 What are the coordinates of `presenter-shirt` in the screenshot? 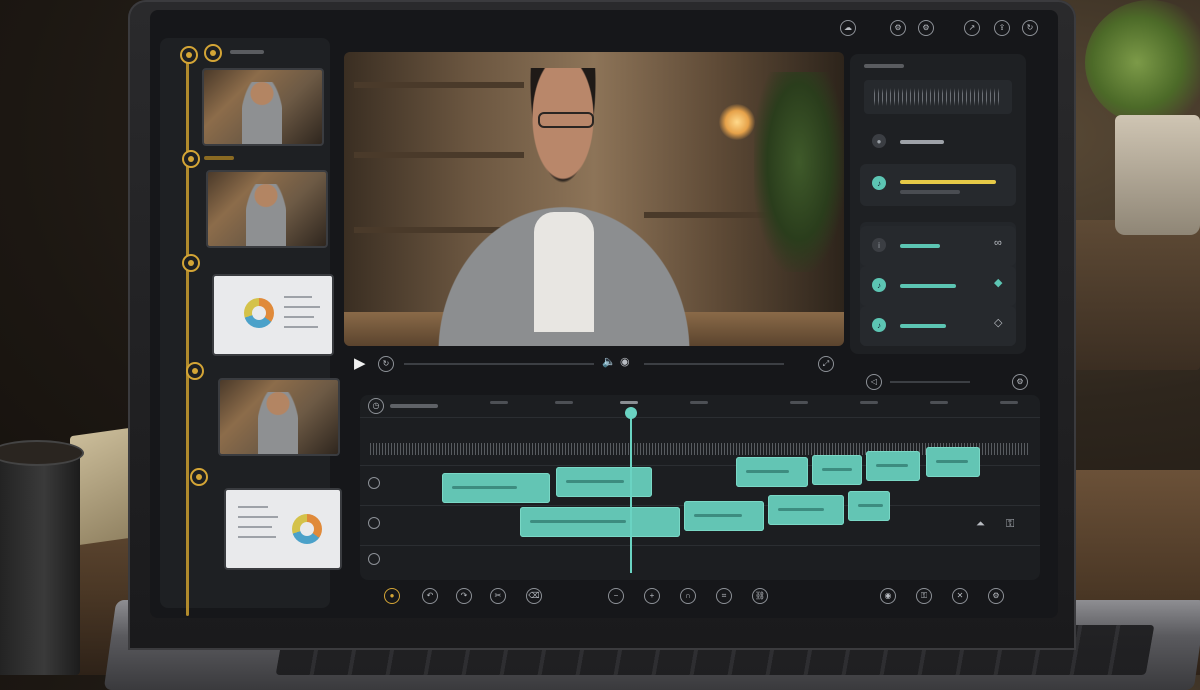 It's located at (564, 272).